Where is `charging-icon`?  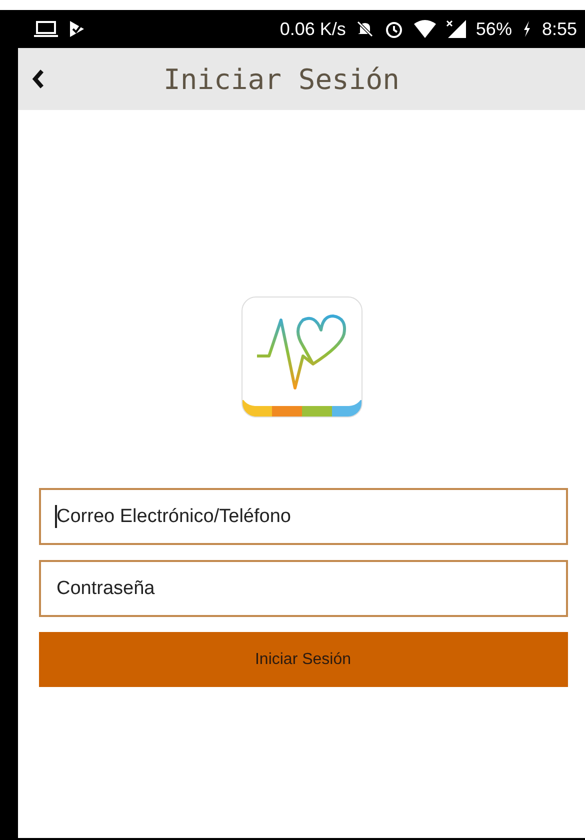
charging-icon is located at coordinates (527, 29).